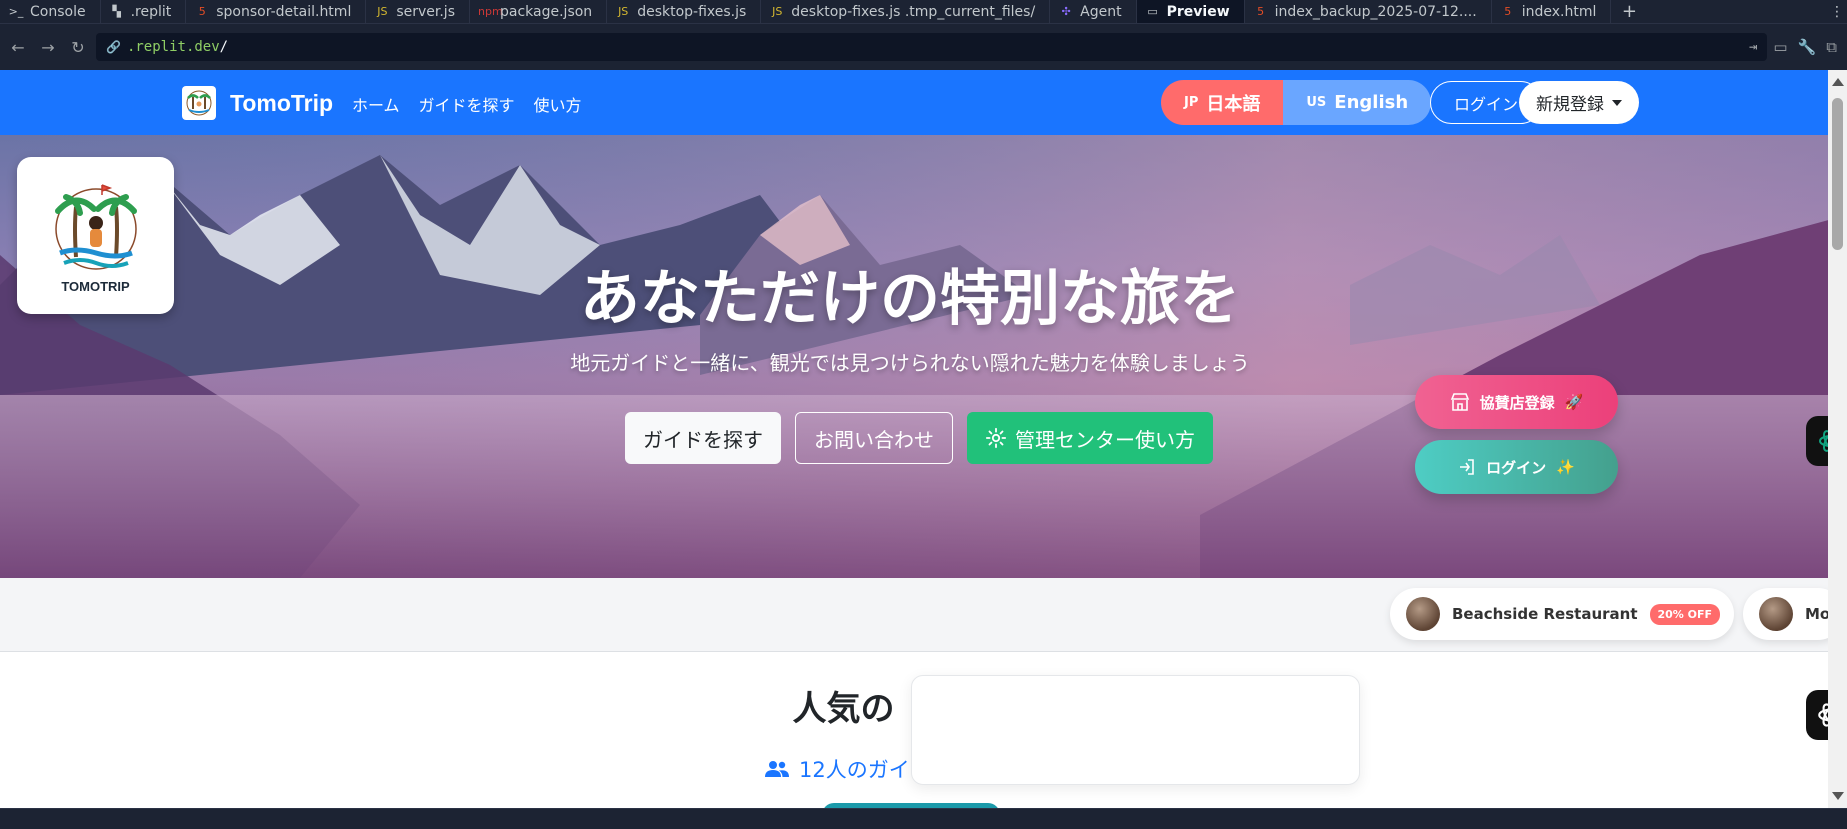  What do you see at coordinates (1570, 105) in the screenshot?
I see `register-label: 新規登録` at bounding box center [1570, 105].